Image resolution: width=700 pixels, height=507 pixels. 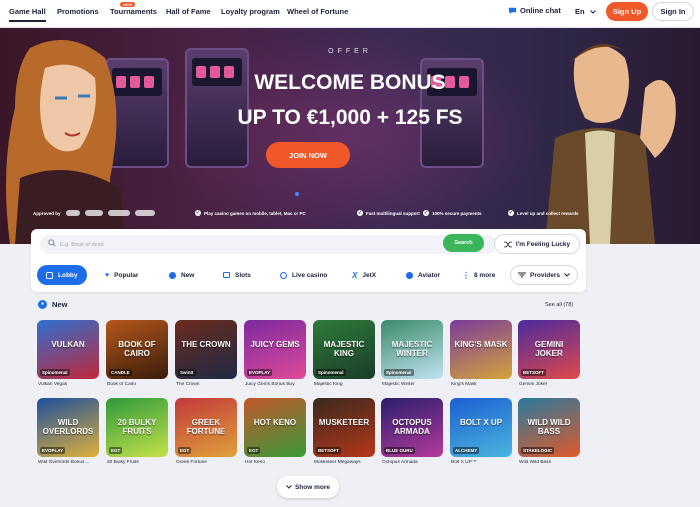 I want to click on game-title: The Crown, so click(x=211, y=384).